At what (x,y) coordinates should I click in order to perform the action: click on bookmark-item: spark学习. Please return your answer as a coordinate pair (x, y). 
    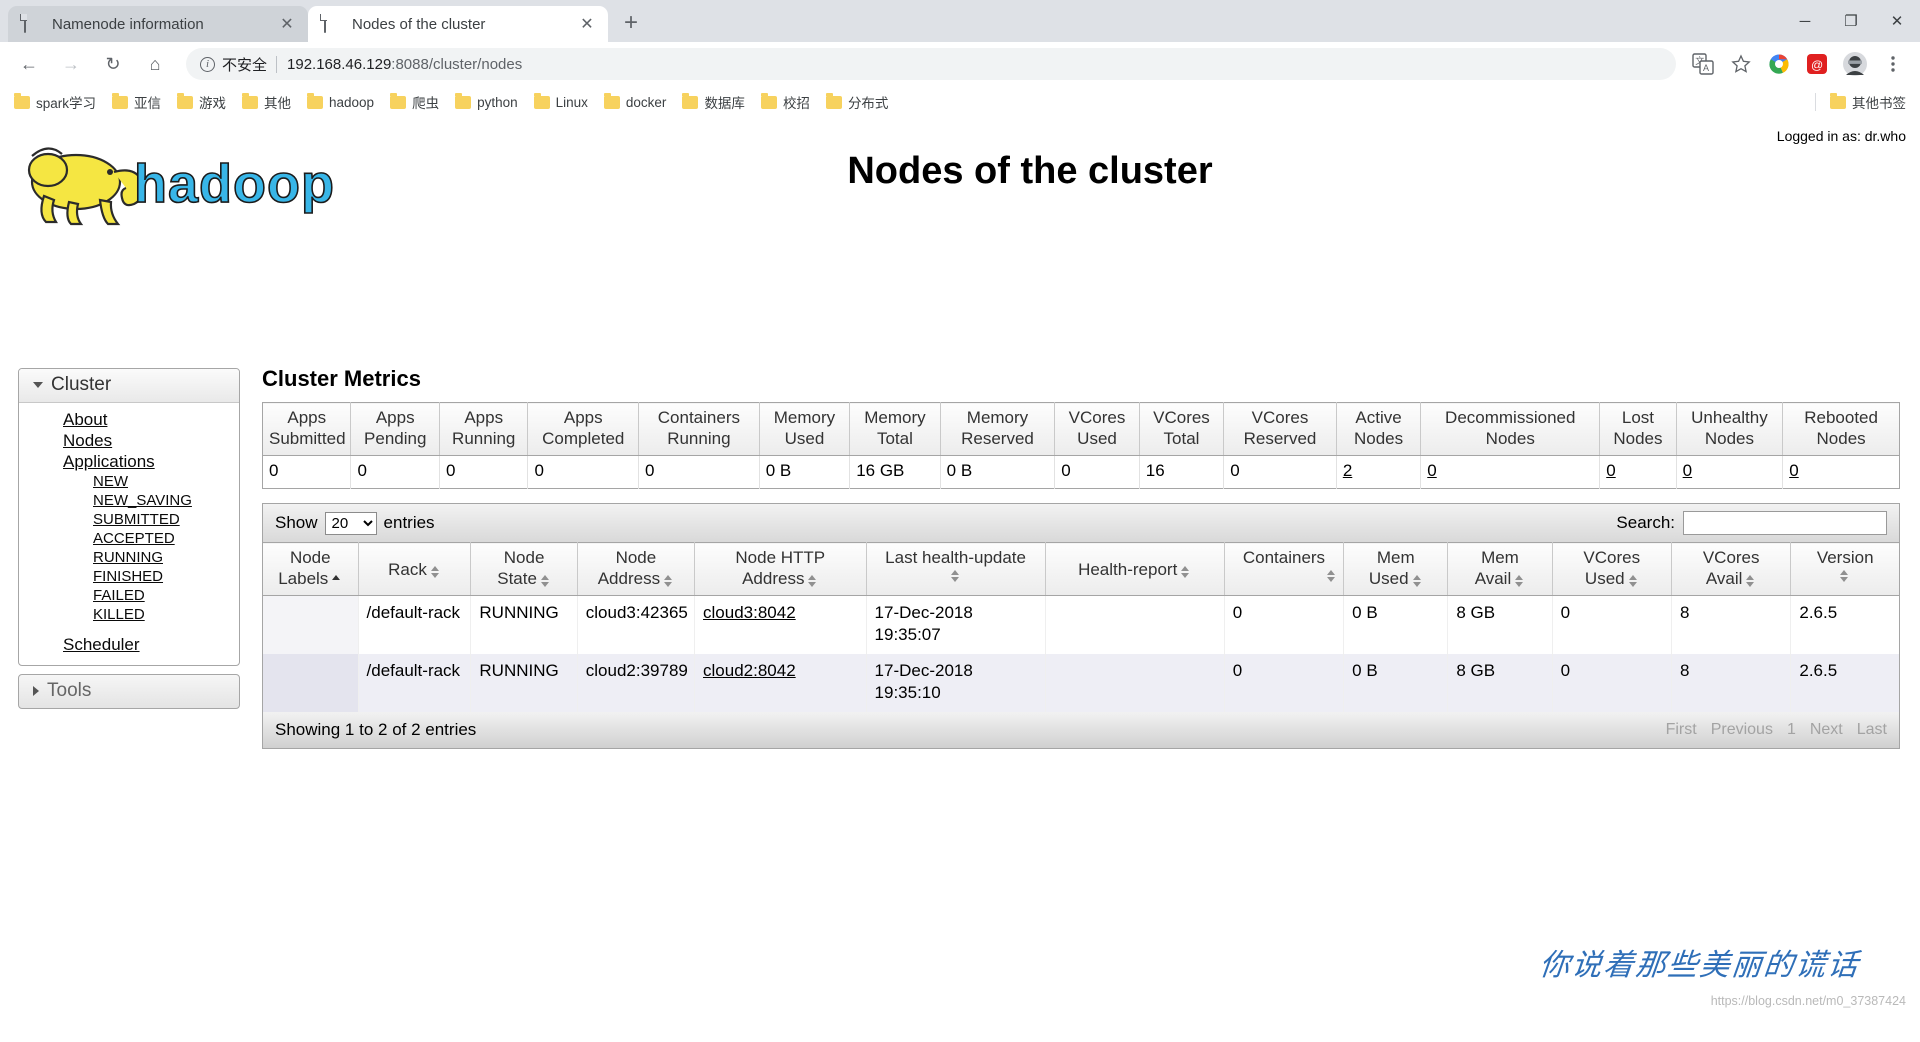
    Looking at the image, I should click on (55, 102).